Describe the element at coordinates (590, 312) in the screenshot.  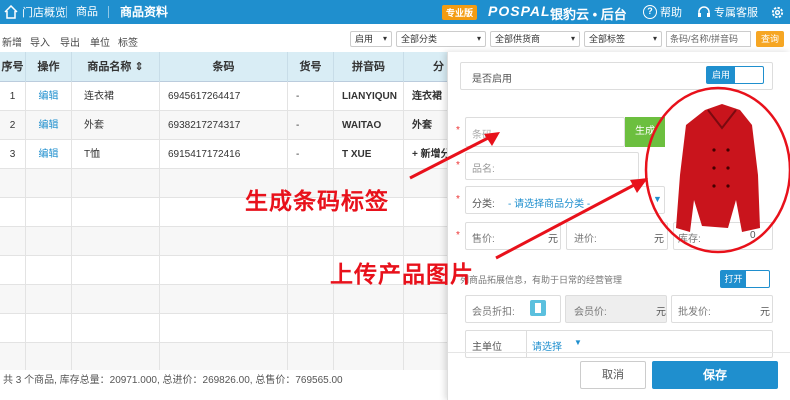
I see `member-price-label: 会员价:` at that location.